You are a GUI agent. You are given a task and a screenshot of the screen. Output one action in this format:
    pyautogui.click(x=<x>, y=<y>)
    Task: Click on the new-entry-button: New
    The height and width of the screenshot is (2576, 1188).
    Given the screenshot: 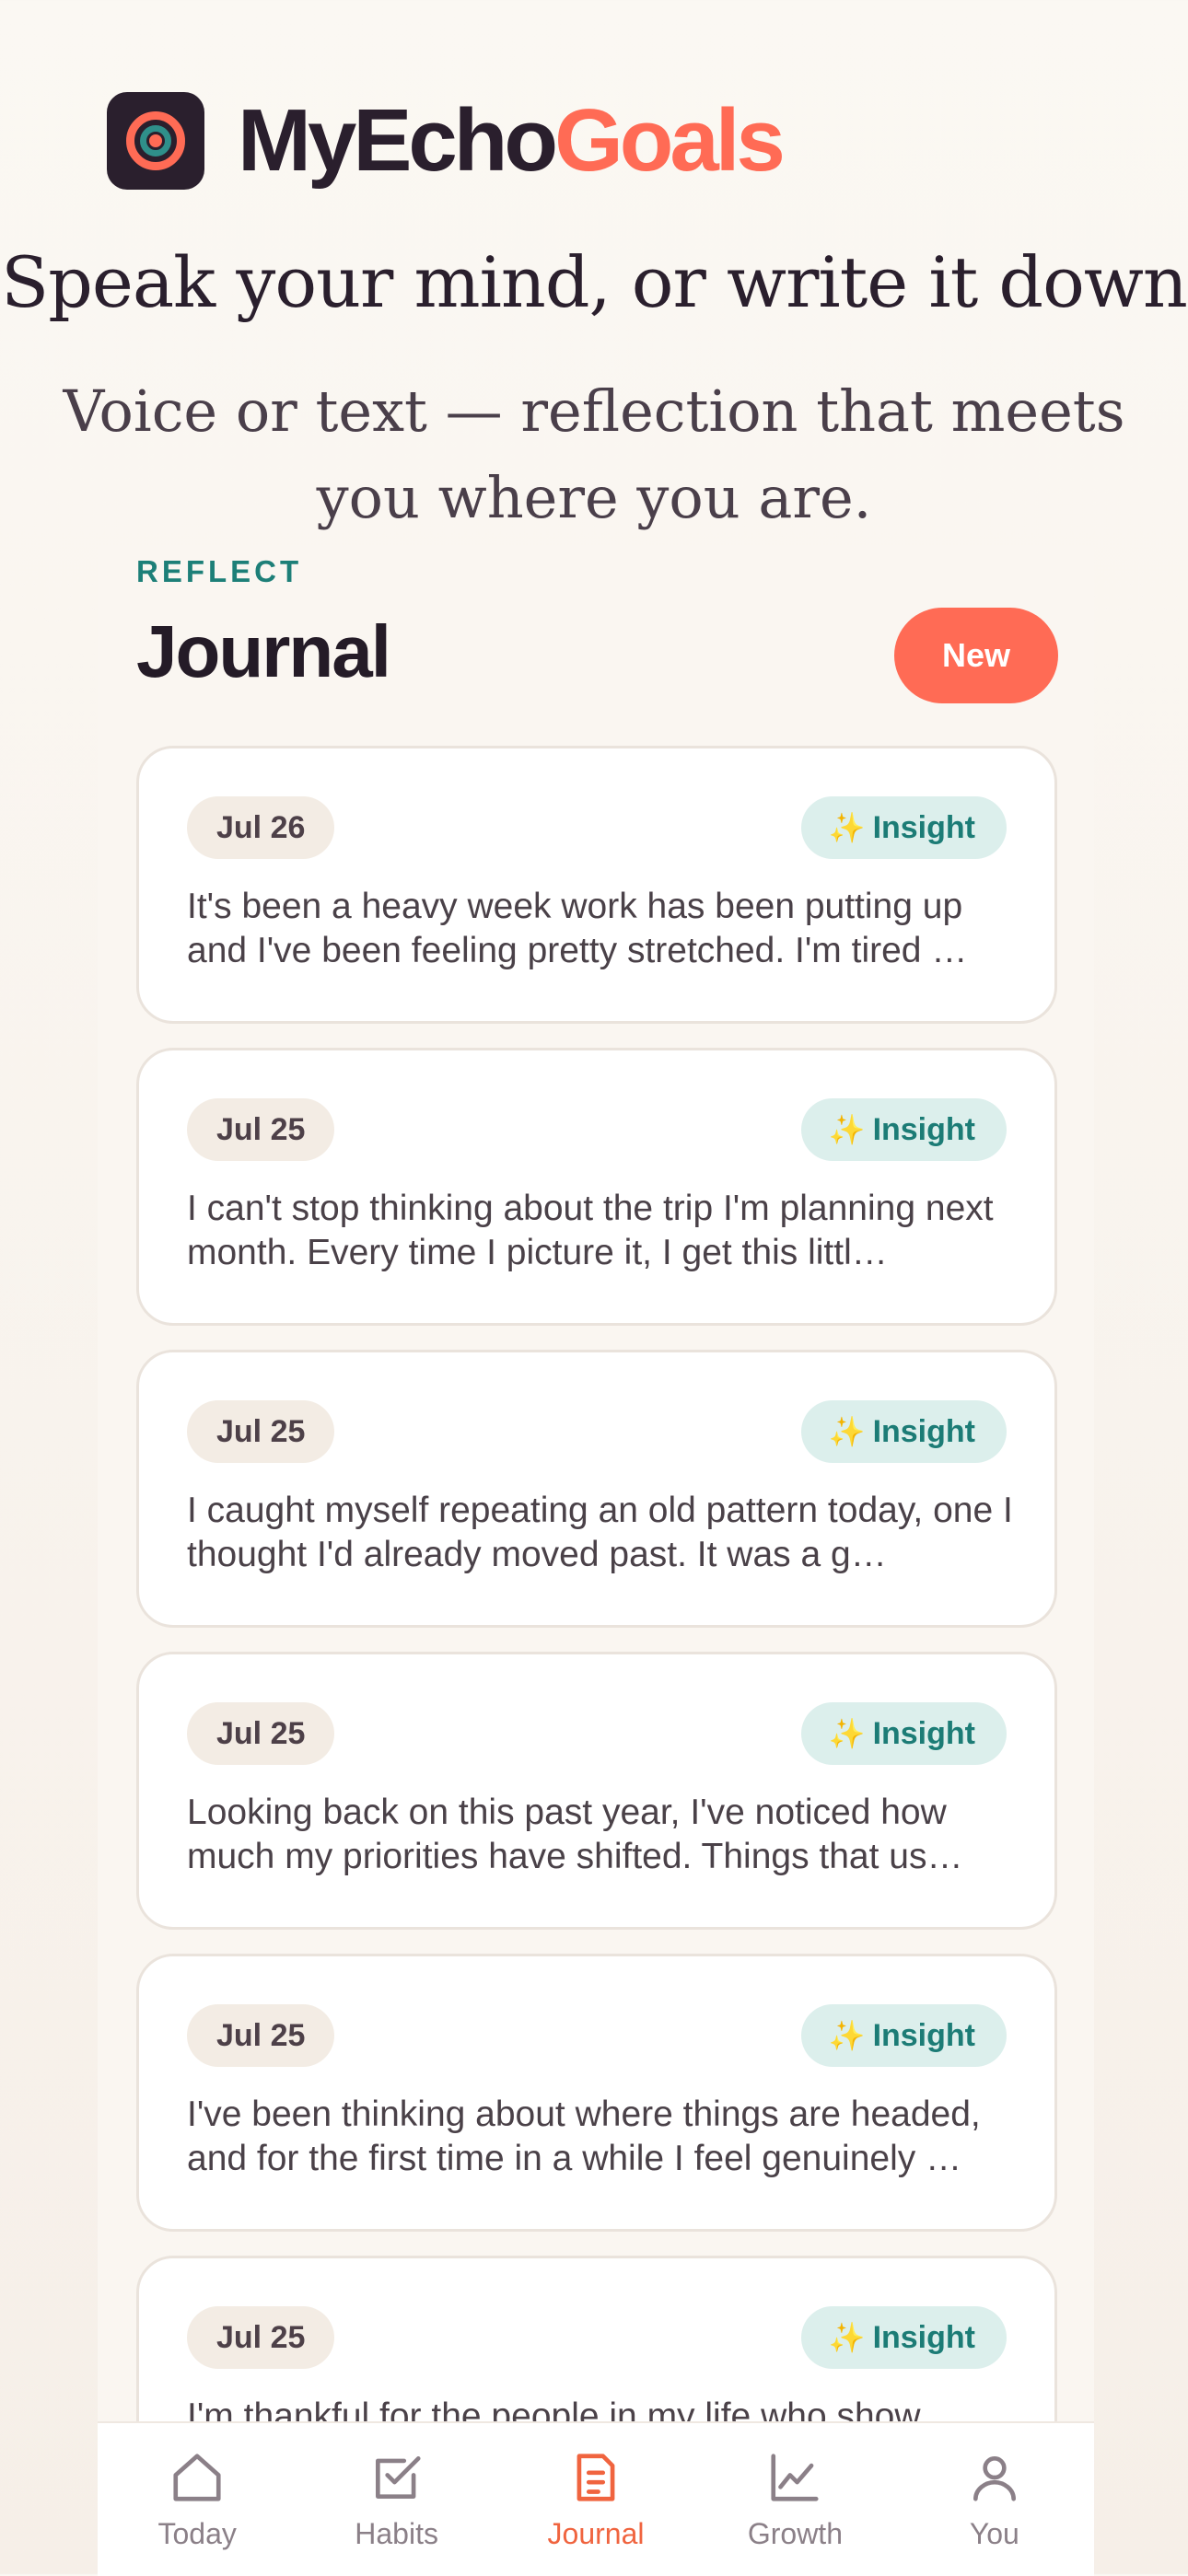 What is the action you would take?
    pyautogui.click(x=976, y=655)
    